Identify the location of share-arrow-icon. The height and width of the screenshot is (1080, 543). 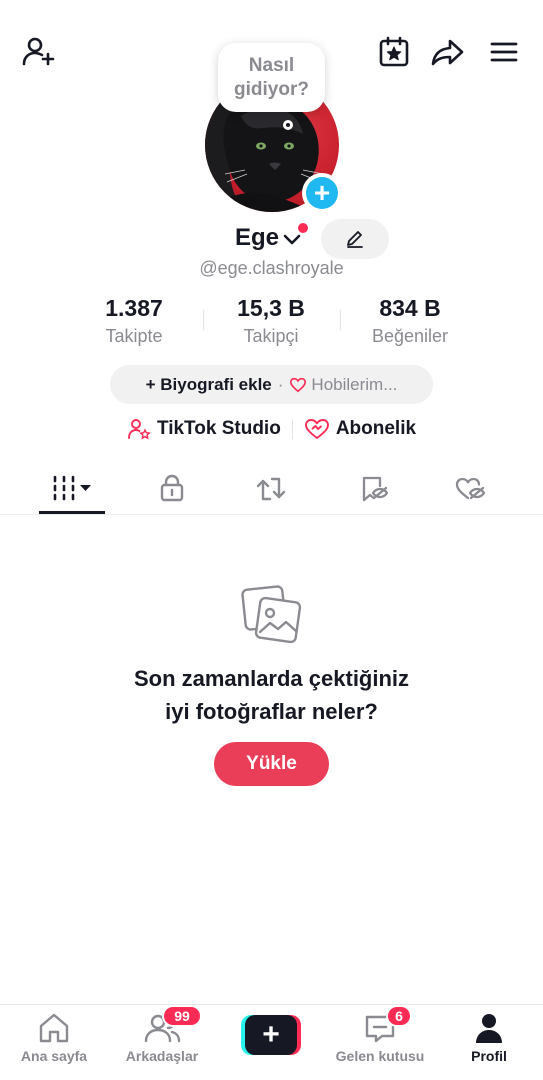
(447, 52).